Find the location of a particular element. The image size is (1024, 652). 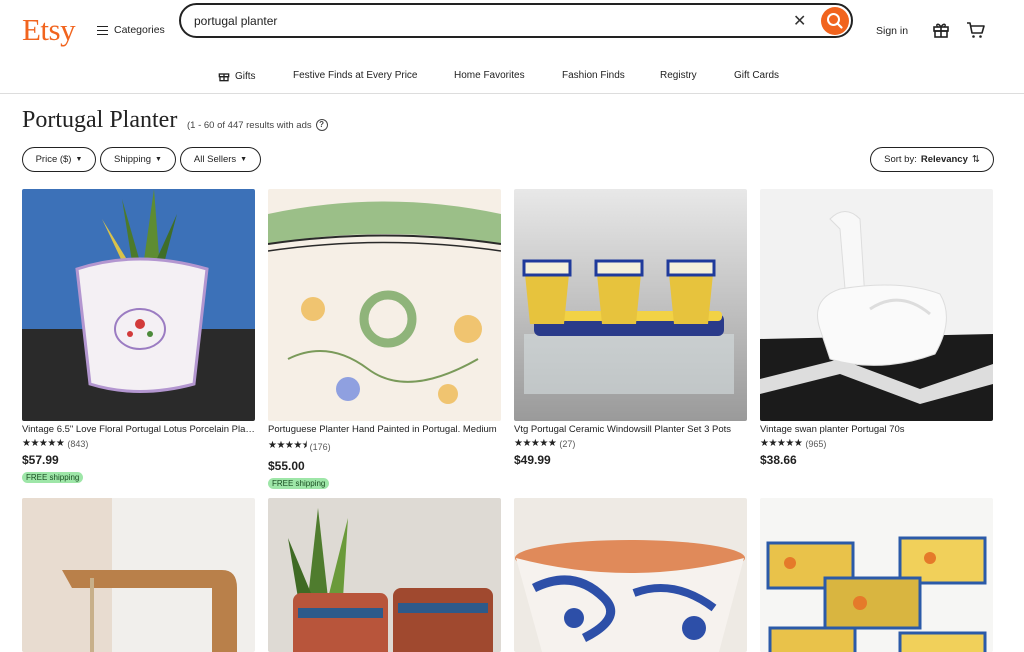

nav-item-gifts: Gifts is located at coordinates (237, 76).